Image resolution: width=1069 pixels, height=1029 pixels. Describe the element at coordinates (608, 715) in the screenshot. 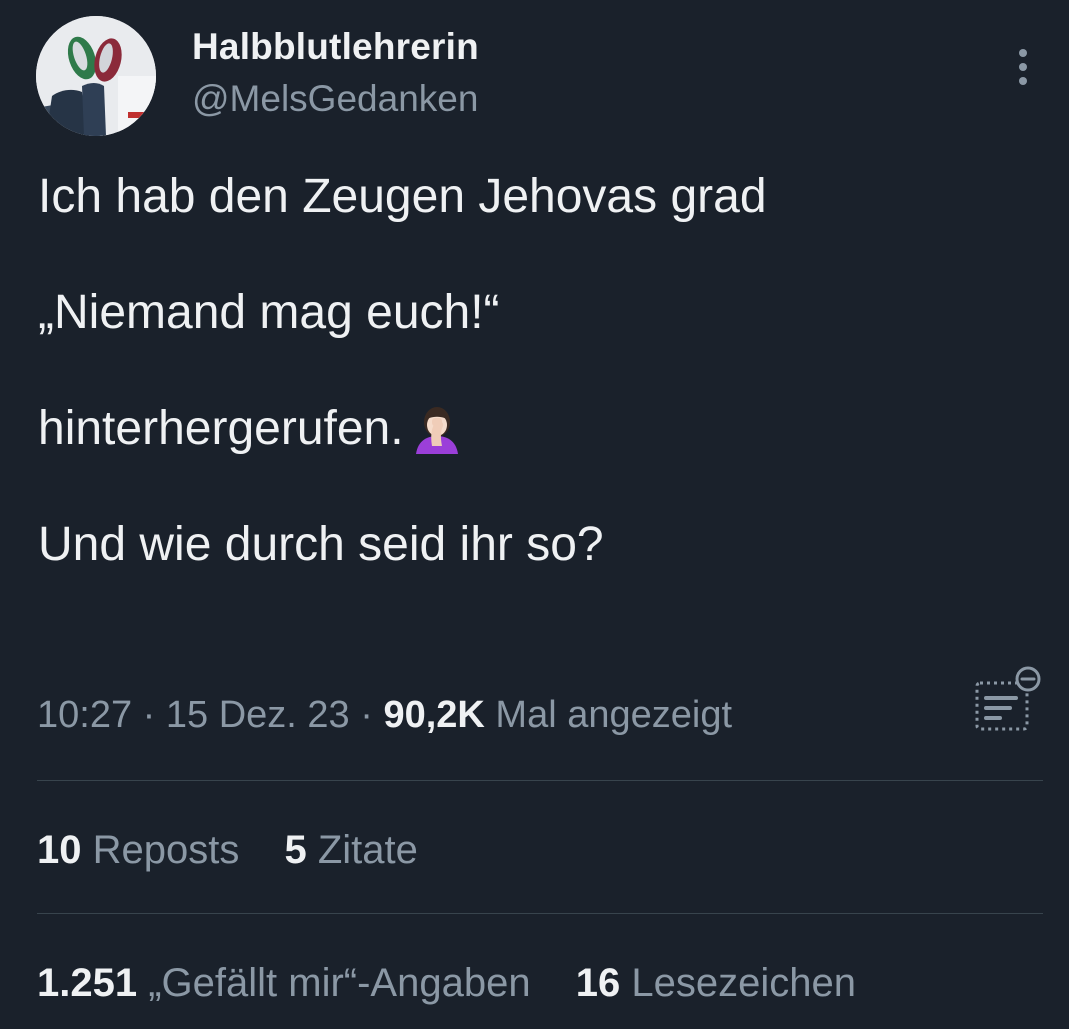

I see `views-label: Mal angezeigt` at that location.